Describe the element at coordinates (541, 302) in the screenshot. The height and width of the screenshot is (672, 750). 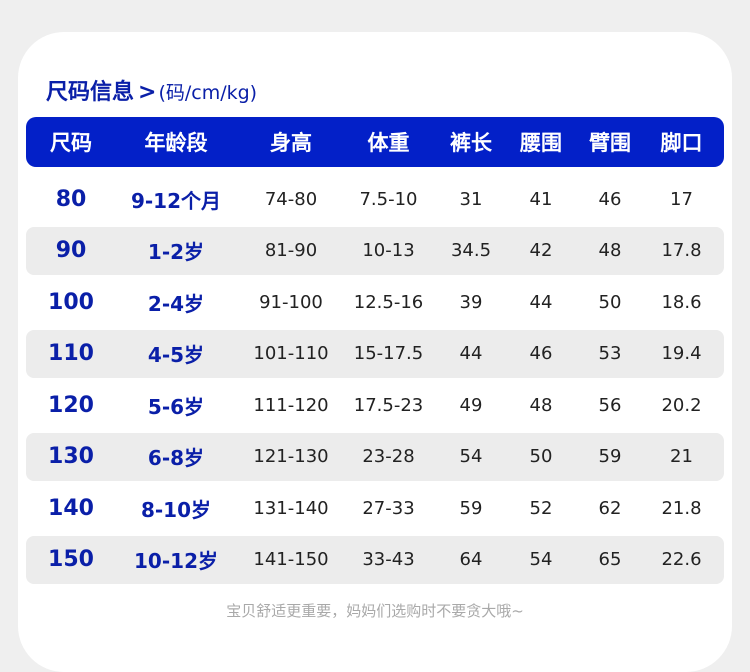
I see `cell-waist: 44` at that location.